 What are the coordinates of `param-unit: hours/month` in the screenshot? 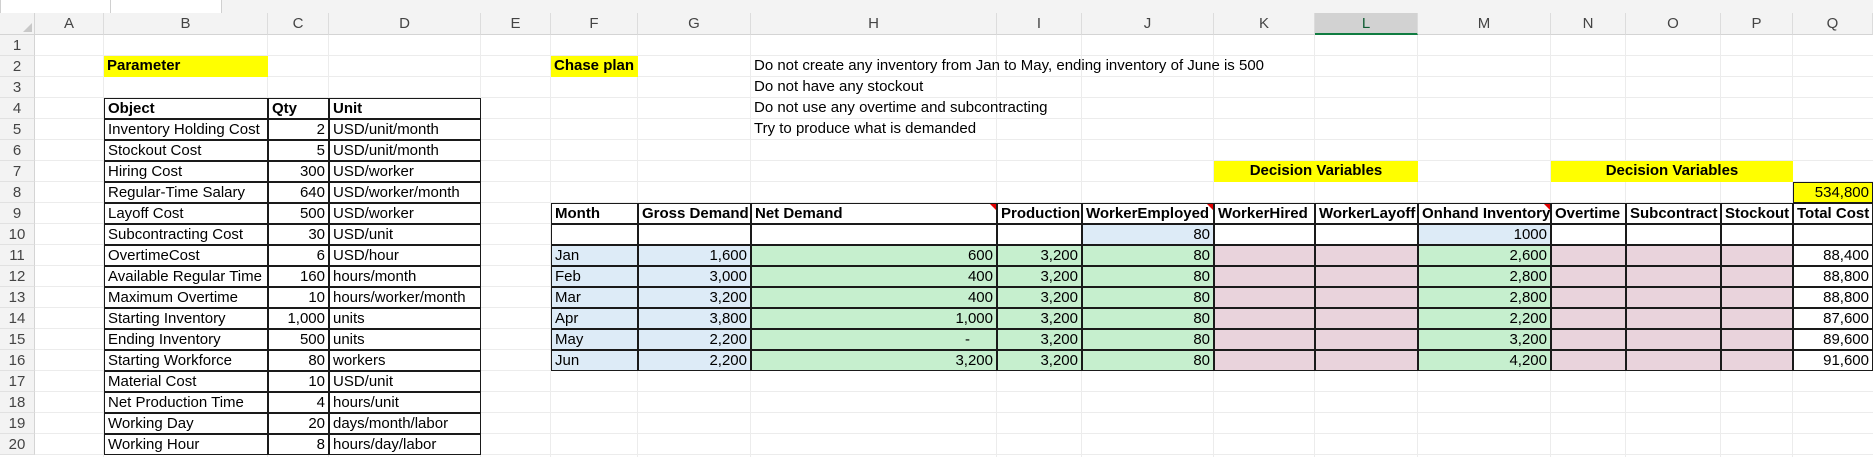 It's located at (405, 276).